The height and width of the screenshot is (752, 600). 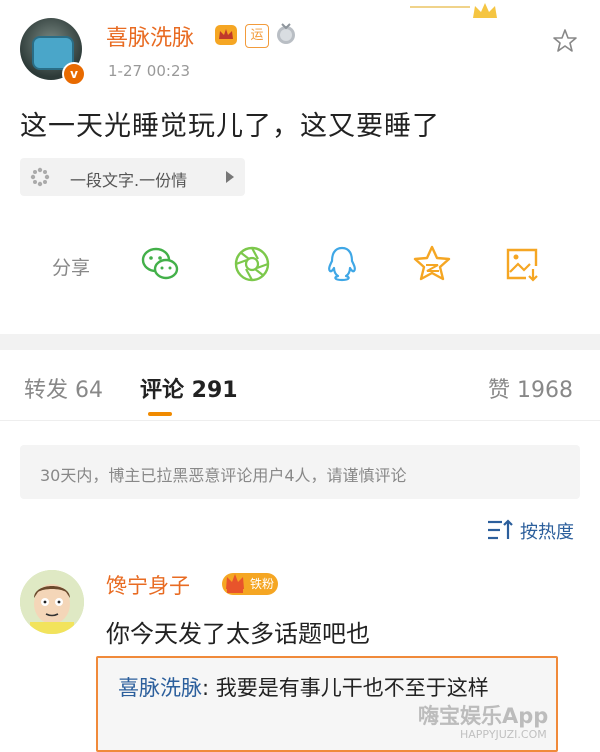 I want to click on tab-active-indicator, so click(x=160, y=414).